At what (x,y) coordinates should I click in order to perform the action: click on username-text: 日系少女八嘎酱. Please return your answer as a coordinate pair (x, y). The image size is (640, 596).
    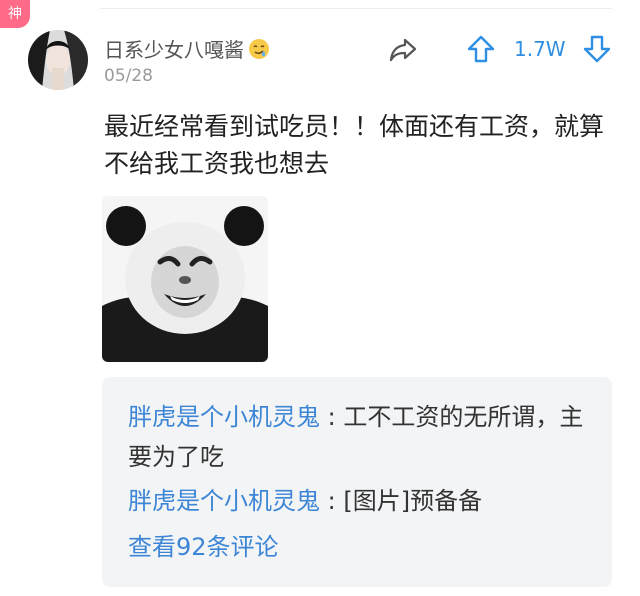
    Looking at the image, I should click on (174, 48).